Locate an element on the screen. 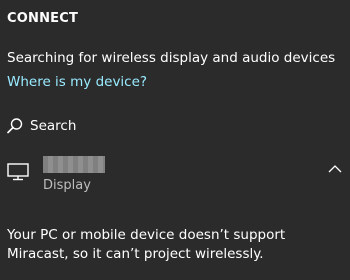 Image resolution: width=350 pixels, height=280 pixels. device-name-redacted is located at coordinates (74, 164).